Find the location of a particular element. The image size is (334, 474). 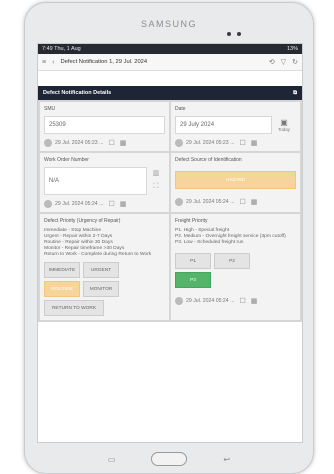

status-right: 13% is located at coordinates (292, 49).